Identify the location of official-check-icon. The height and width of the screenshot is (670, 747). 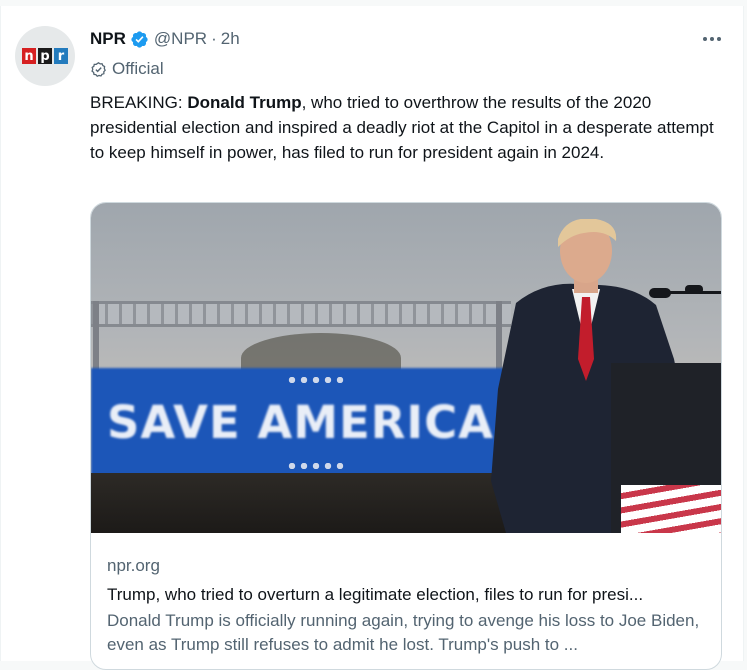
(98, 69).